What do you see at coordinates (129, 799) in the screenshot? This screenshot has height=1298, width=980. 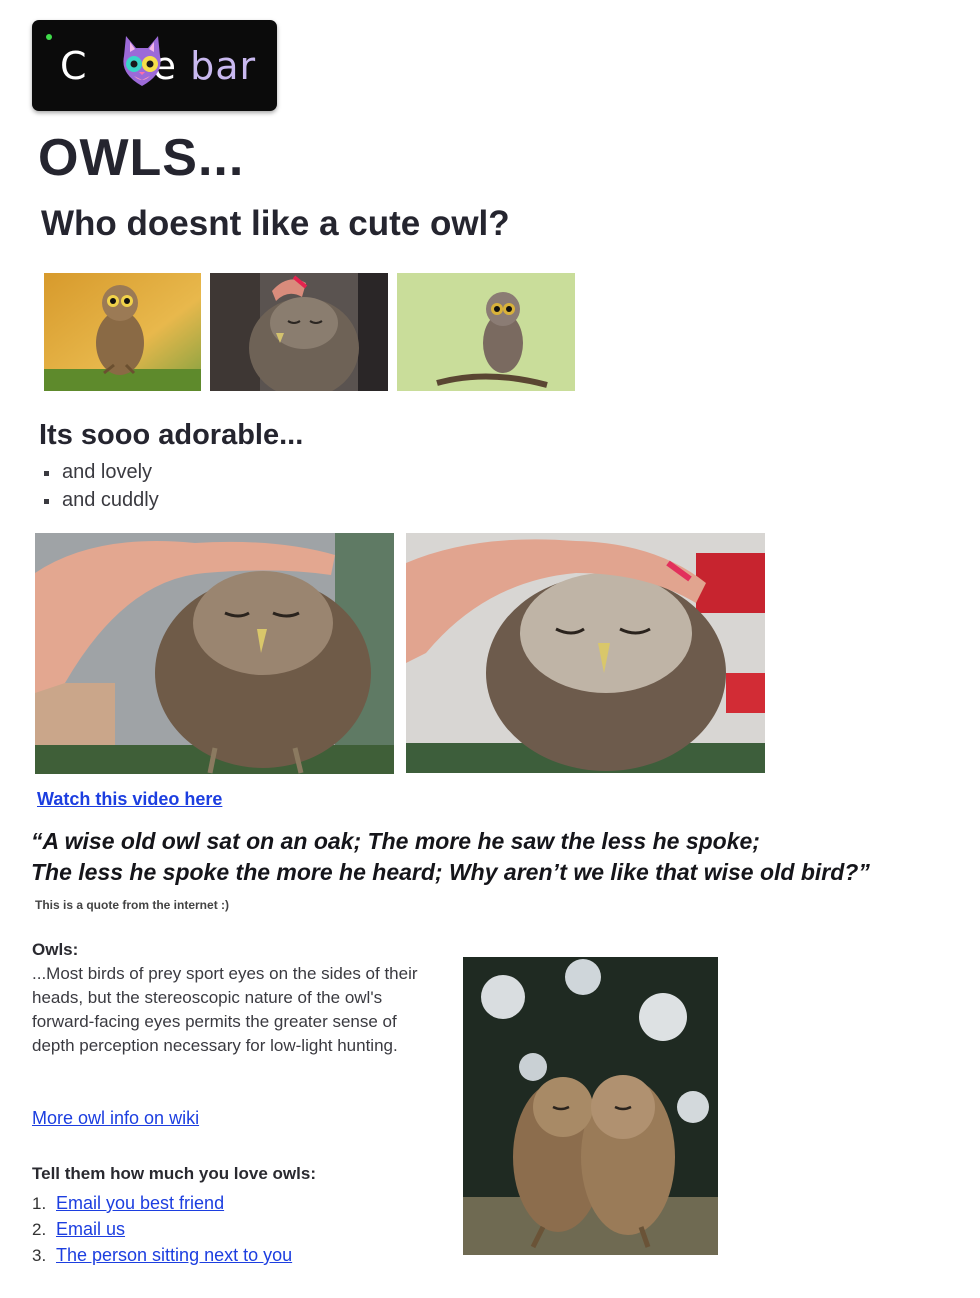 I see `watch-video-link: Watch this video here` at bounding box center [129, 799].